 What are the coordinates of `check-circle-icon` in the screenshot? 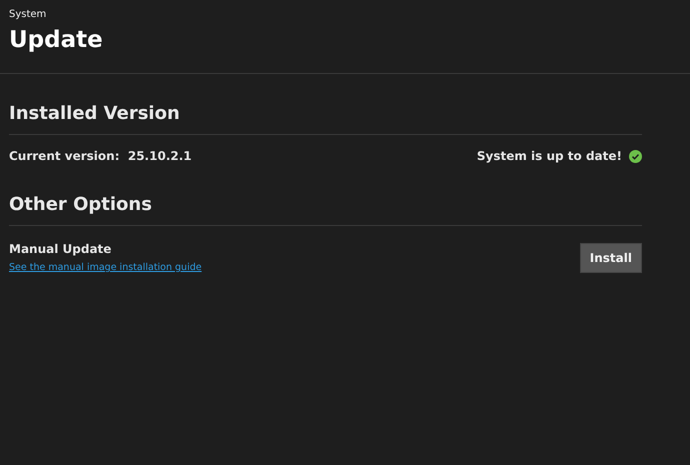 It's located at (635, 156).